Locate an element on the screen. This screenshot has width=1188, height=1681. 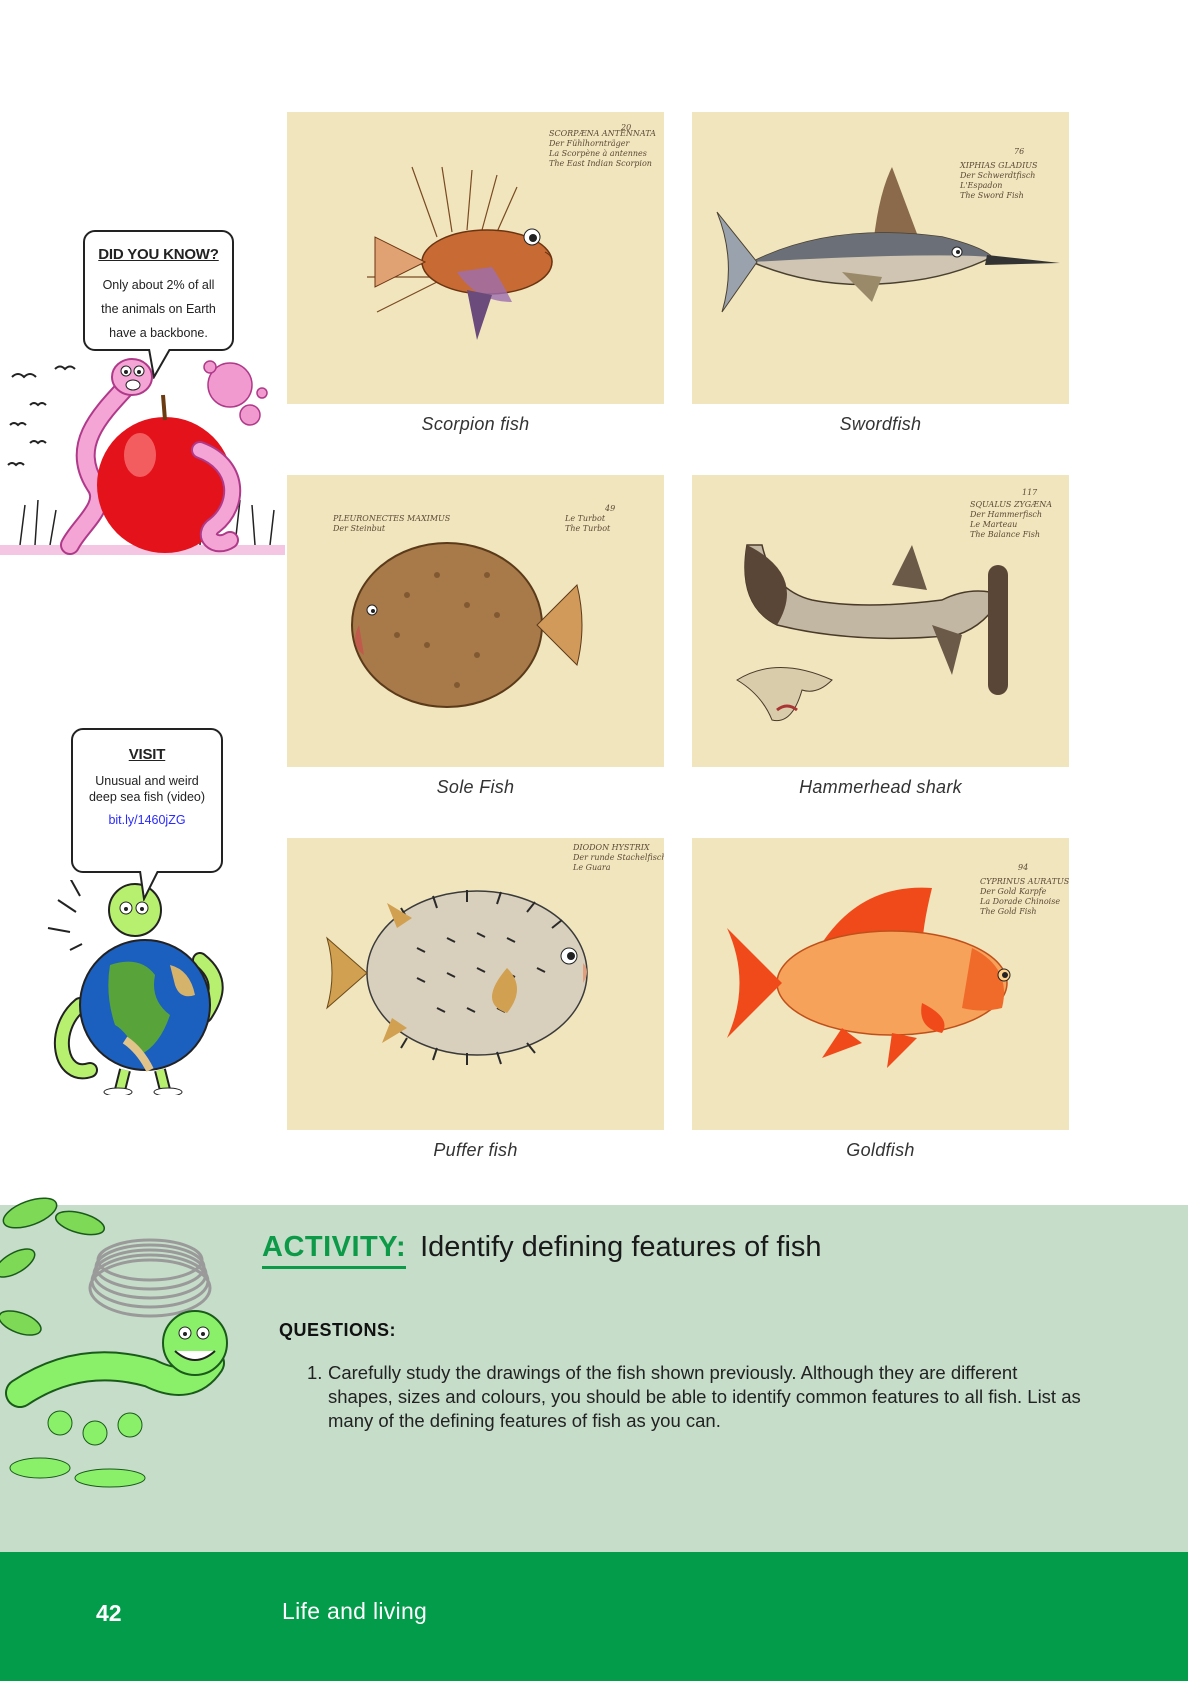
svg-text: Der Steinbut is located at coordinates (359, 528).